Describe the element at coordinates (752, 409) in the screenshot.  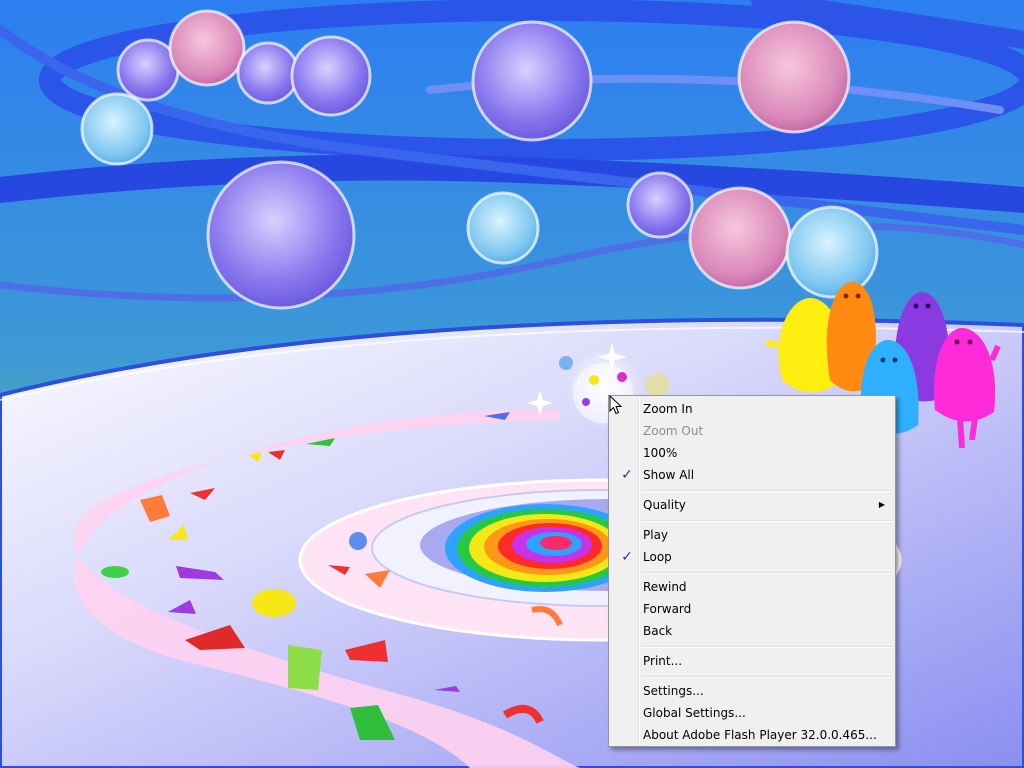
I see `menu-item-zoom-in: Zoom In` at that location.